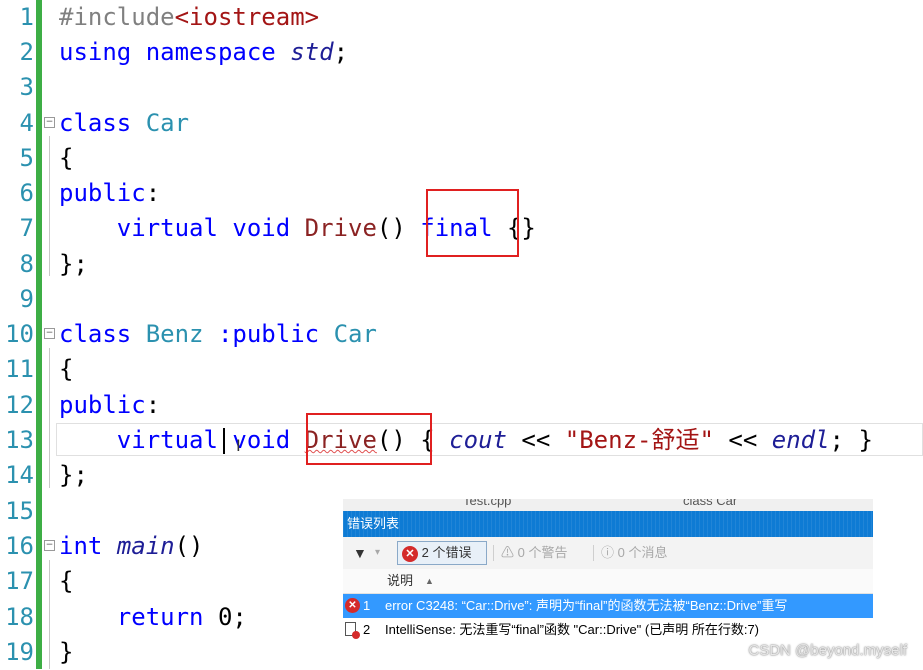 The image size is (923, 670). I want to click on code-line-14: 14 };, so click(461, 475).